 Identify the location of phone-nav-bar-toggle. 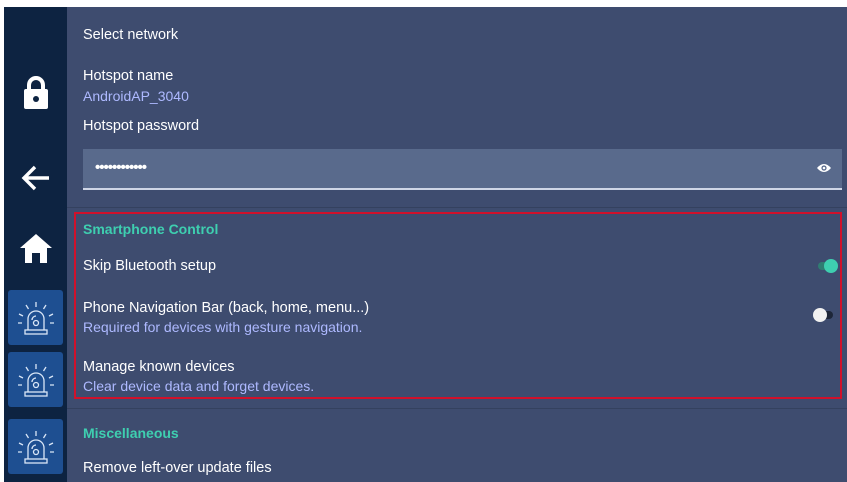
(824, 315).